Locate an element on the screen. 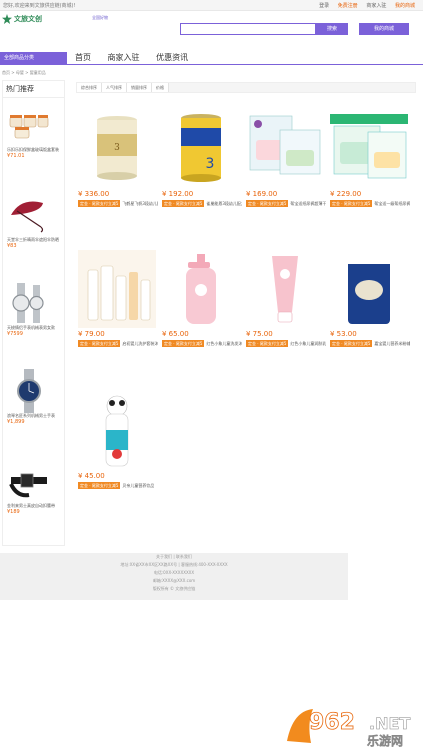 The width and height of the screenshot is (423, 752). my-mall-button: 我的商城 is located at coordinates (384, 29).